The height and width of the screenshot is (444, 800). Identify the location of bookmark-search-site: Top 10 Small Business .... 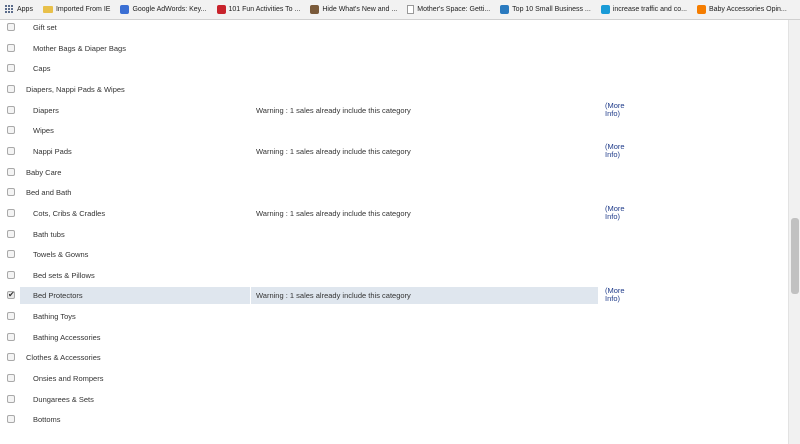
(545, 9).